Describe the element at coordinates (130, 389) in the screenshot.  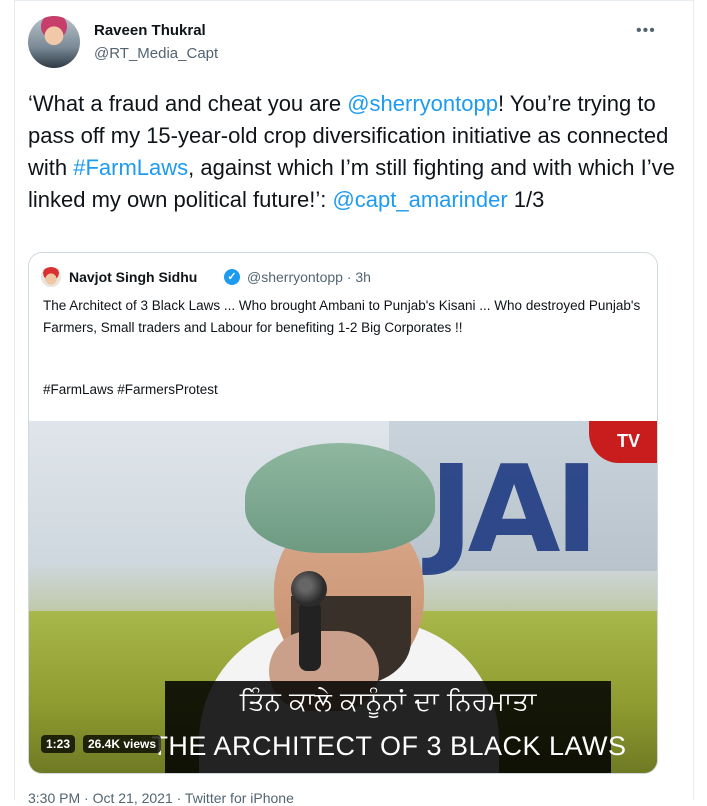
I see `quoted-tweet-hashtags: #FarmLaws #FarmersProtest` at that location.